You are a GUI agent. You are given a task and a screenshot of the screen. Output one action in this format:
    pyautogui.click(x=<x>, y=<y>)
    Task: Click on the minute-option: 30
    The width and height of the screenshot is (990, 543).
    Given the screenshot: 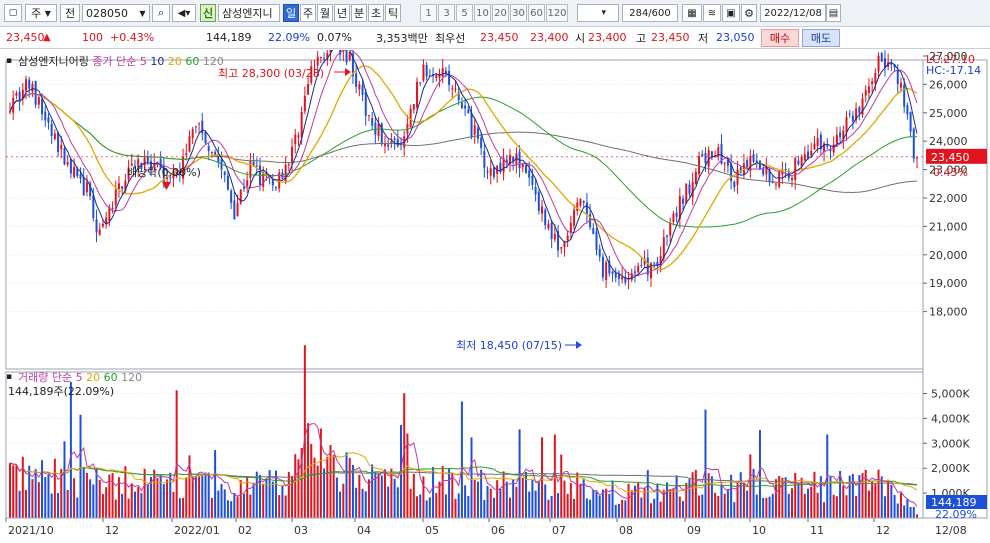 What is the action you would take?
    pyautogui.click(x=518, y=13)
    